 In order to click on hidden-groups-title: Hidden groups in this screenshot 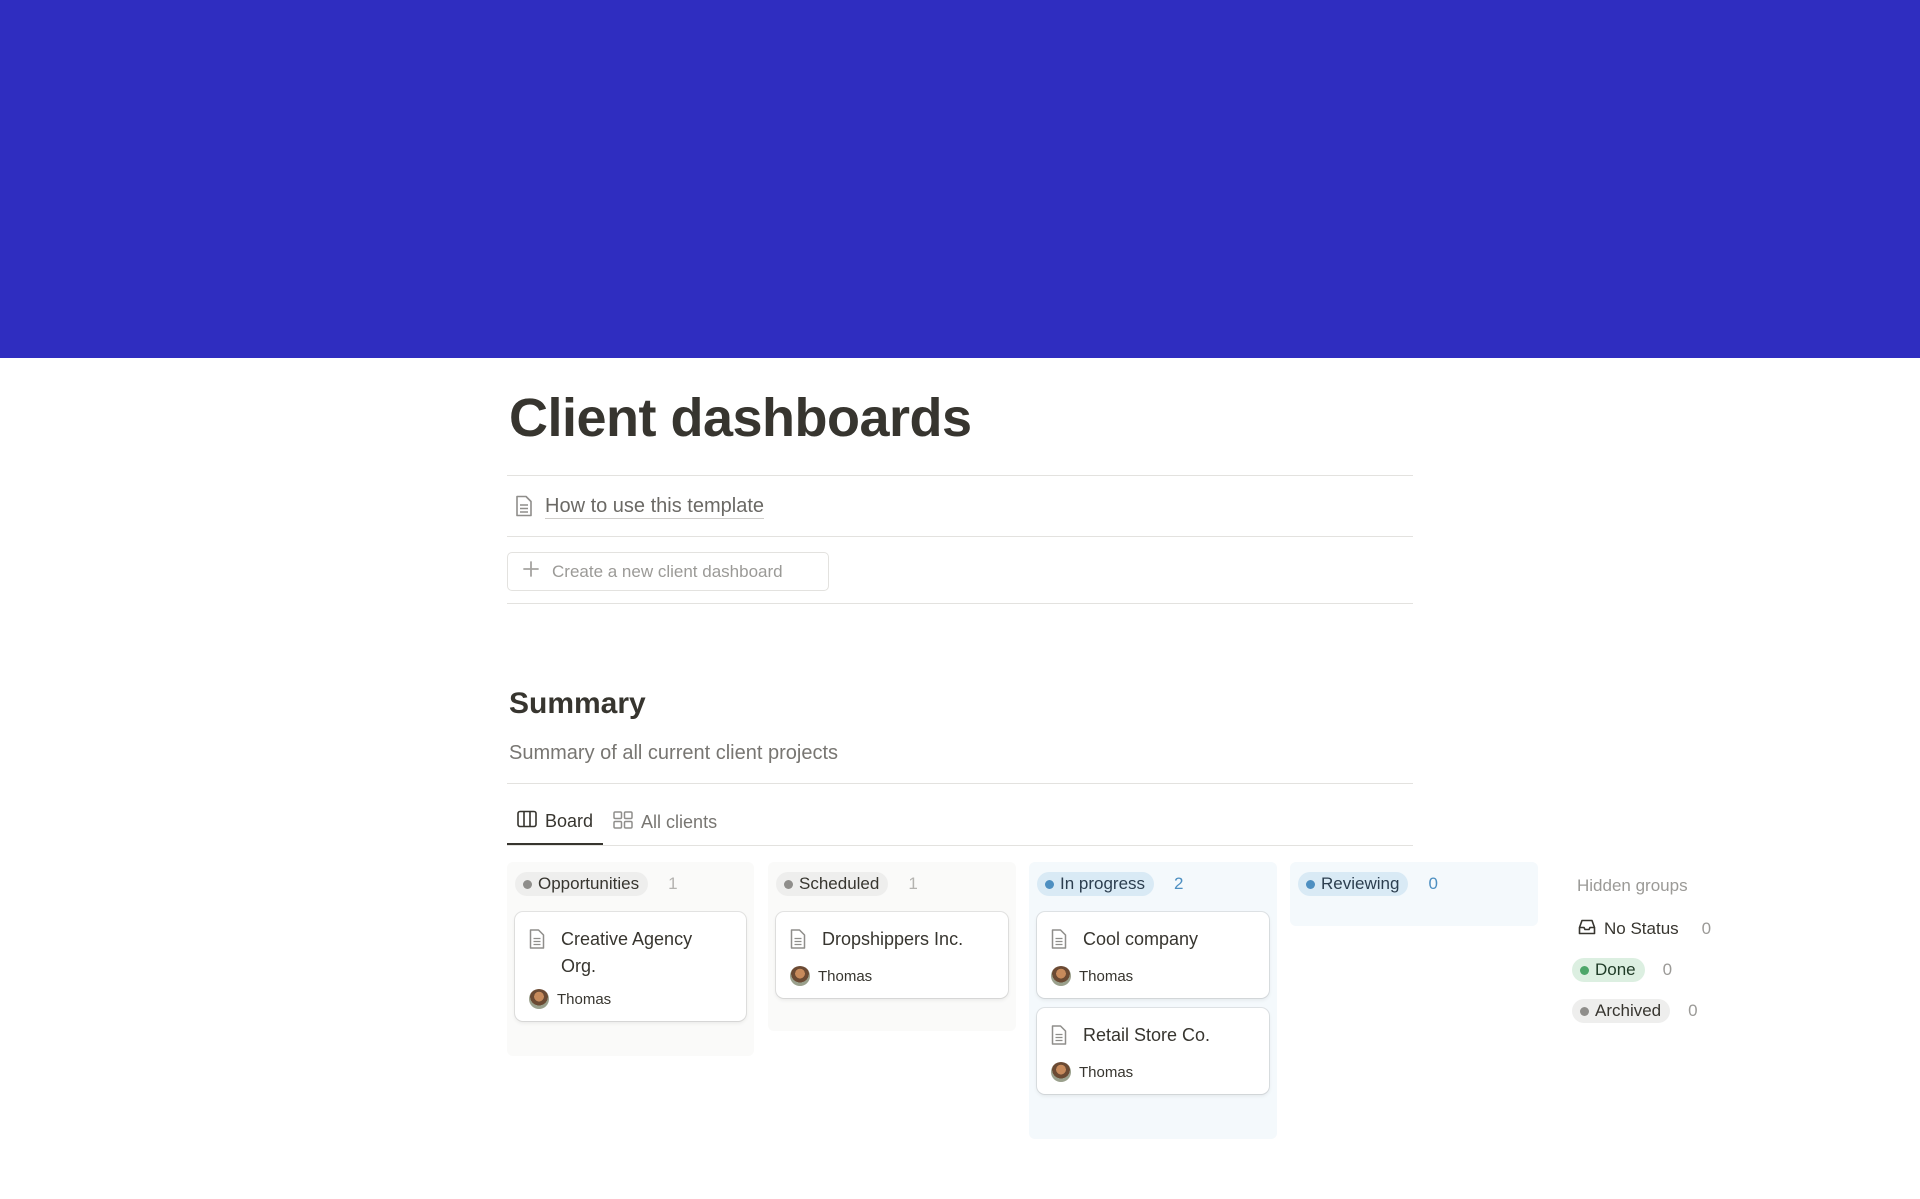, I will do `click(1632, 885)`.